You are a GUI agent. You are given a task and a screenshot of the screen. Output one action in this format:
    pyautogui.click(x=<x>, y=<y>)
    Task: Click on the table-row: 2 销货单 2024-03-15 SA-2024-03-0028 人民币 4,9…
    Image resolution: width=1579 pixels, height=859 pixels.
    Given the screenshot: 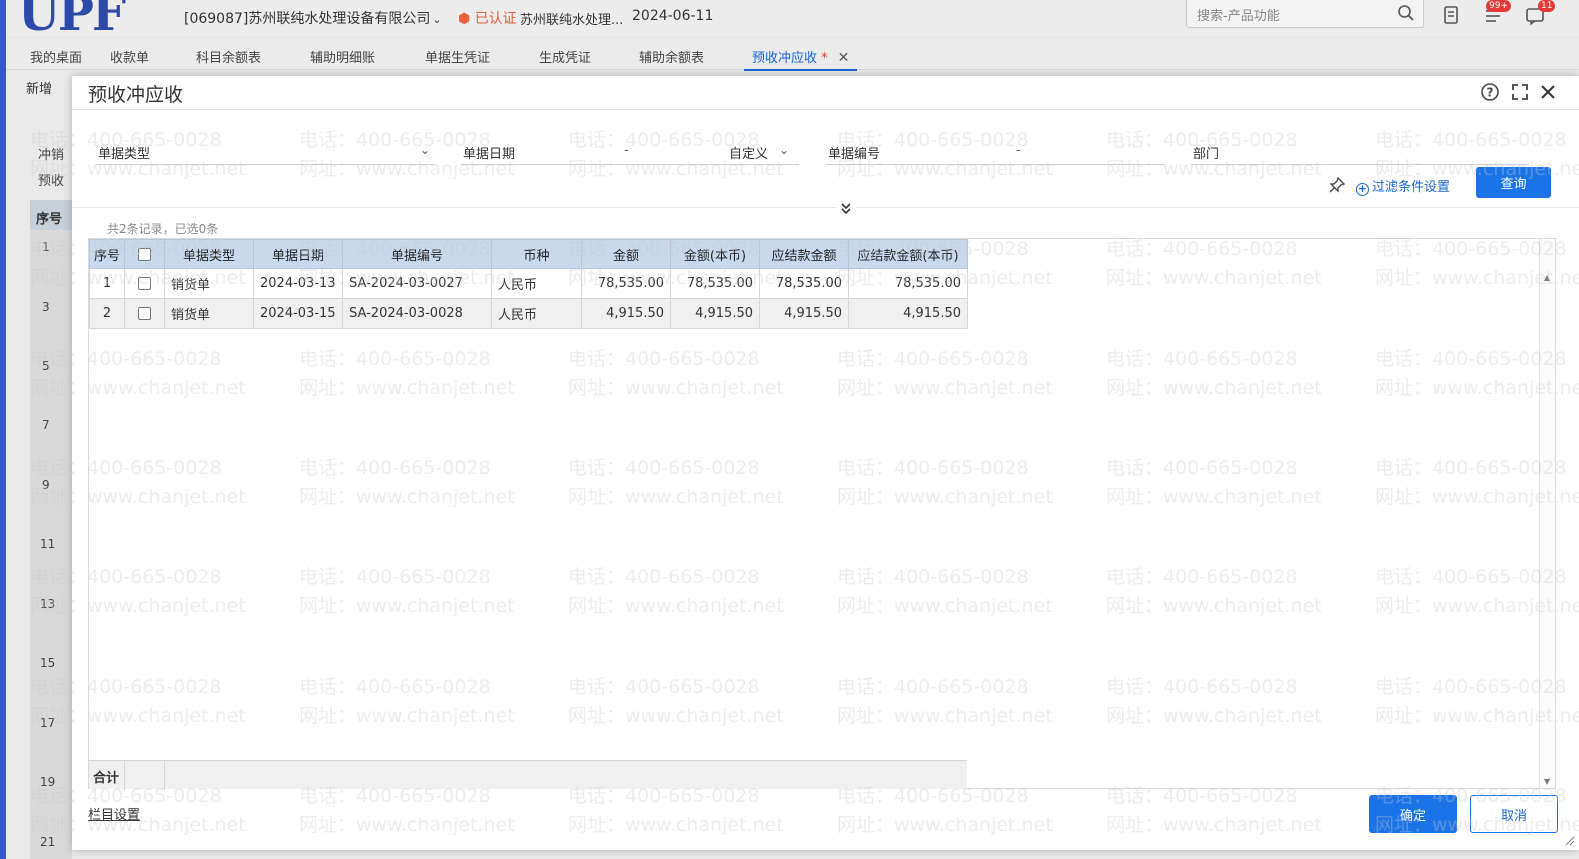 What is the action you would take?
    pyautogui.click(x=528, y=313)
    